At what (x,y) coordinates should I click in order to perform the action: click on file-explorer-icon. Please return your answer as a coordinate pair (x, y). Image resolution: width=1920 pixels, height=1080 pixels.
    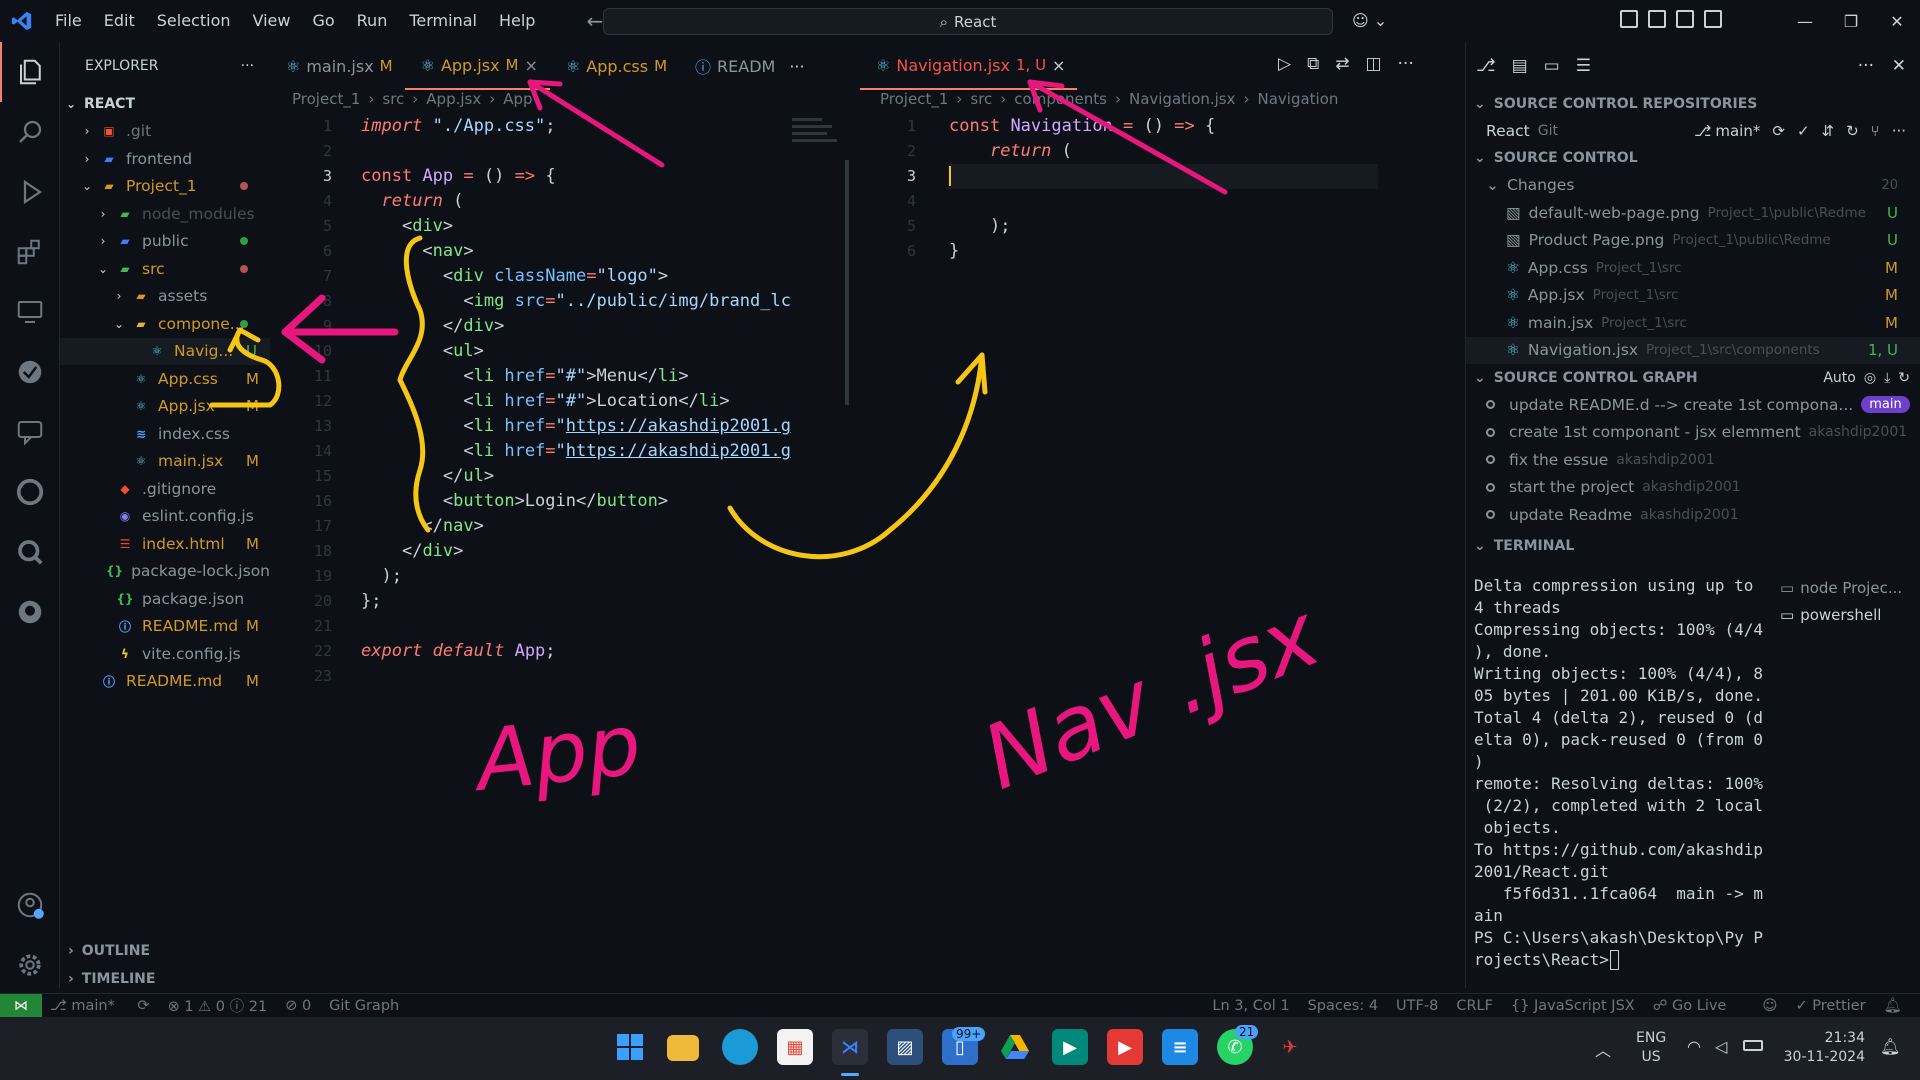
    Looking at the image, I should click on (683, 1048).